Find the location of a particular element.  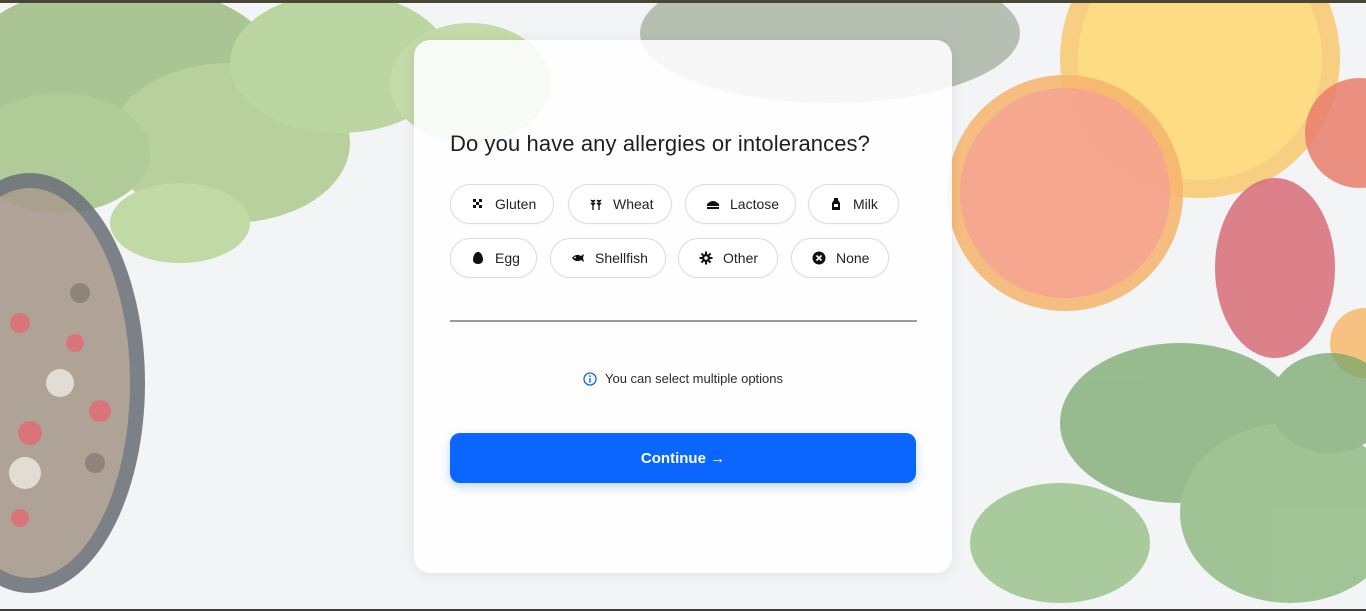

option-egg-chip: Egg is located at coordinates (493, 258).